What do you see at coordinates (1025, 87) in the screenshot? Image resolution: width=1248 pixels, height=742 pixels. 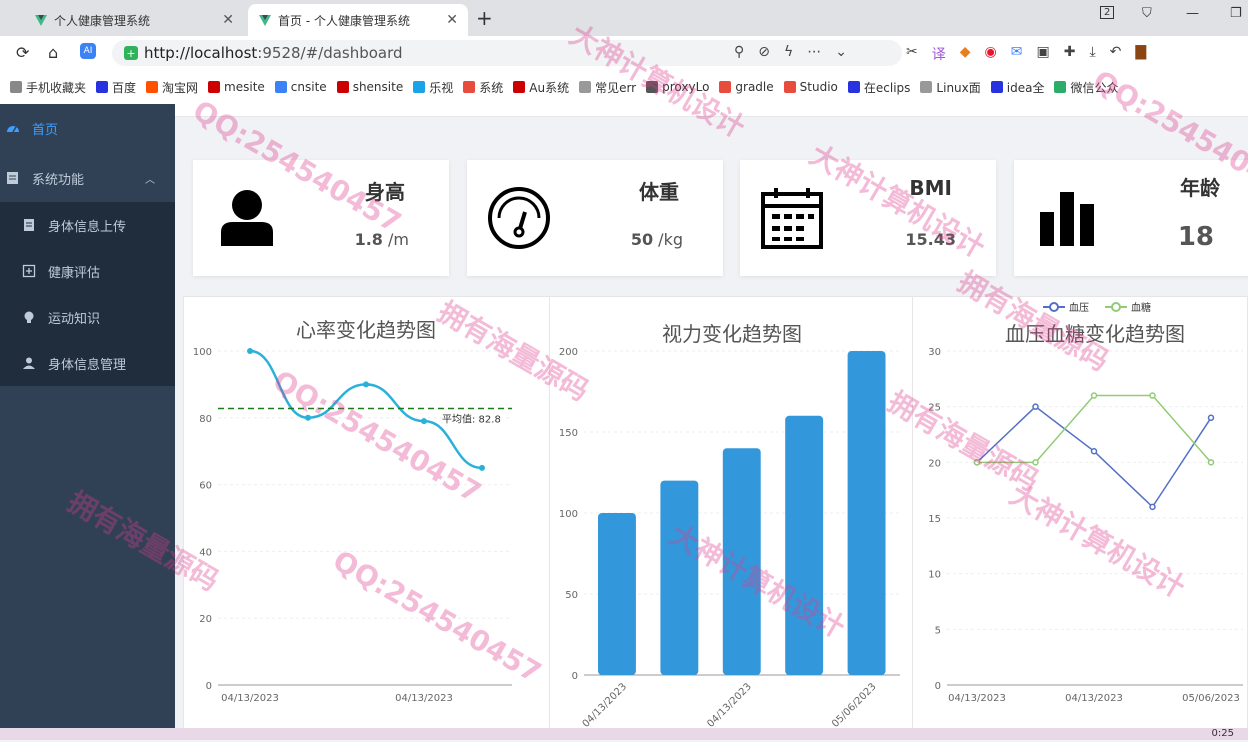 I see `bookmark-label: idea全` at bounding box center [1025, 87].